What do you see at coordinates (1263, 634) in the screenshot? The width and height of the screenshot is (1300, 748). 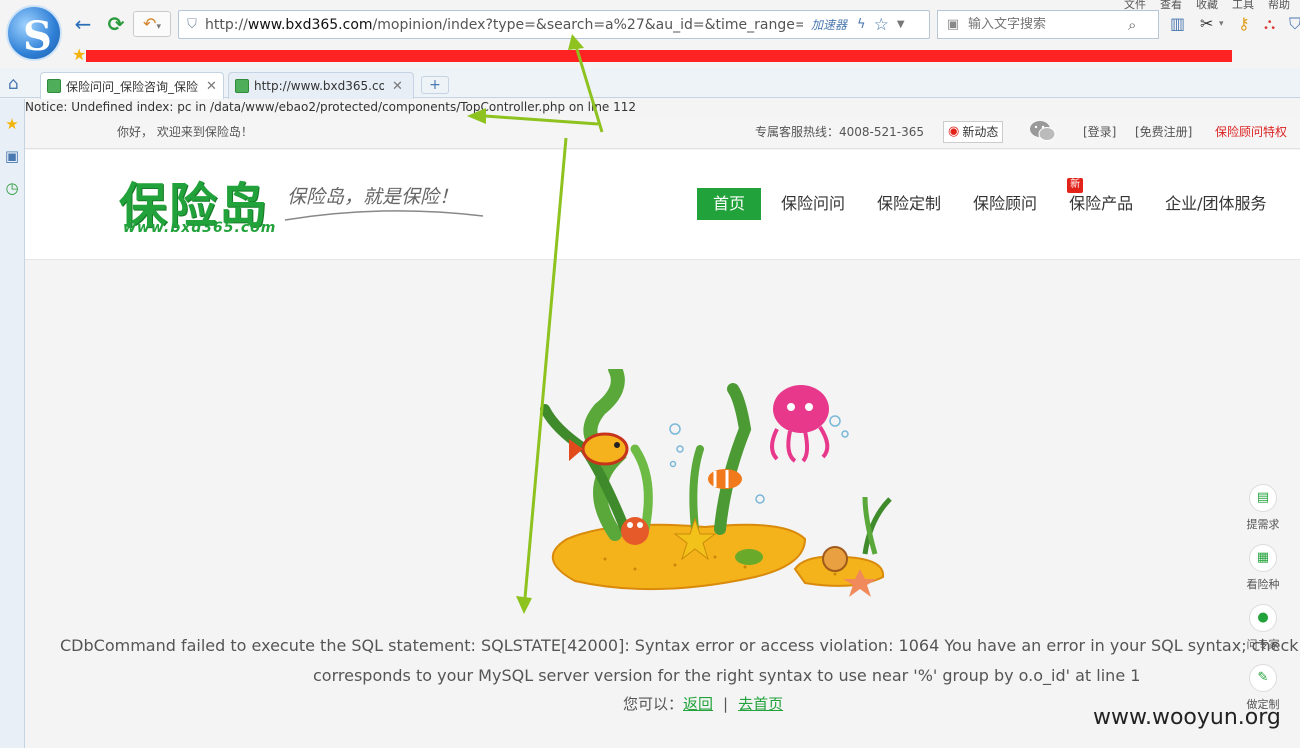 I see `side-item-expert: ● 问专家` at bounding box center [1263, 634].